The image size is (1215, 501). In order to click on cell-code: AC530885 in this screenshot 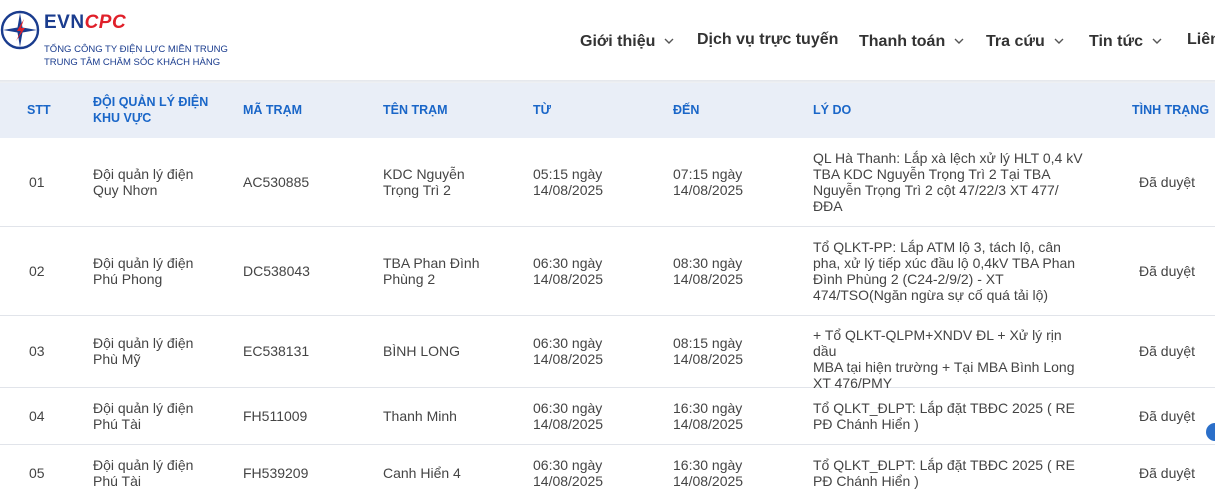, I will do `click(276, 182)`.